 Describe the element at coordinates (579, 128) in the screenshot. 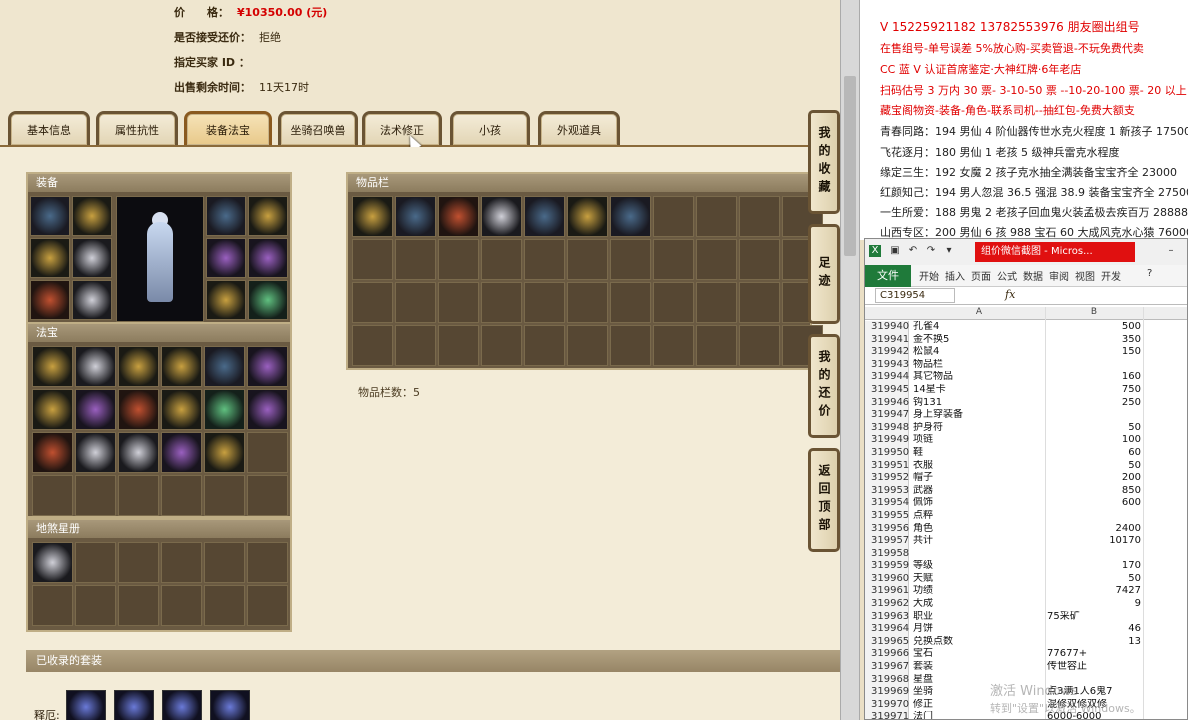

I see `tab-appearance: 外观道具` at that location.